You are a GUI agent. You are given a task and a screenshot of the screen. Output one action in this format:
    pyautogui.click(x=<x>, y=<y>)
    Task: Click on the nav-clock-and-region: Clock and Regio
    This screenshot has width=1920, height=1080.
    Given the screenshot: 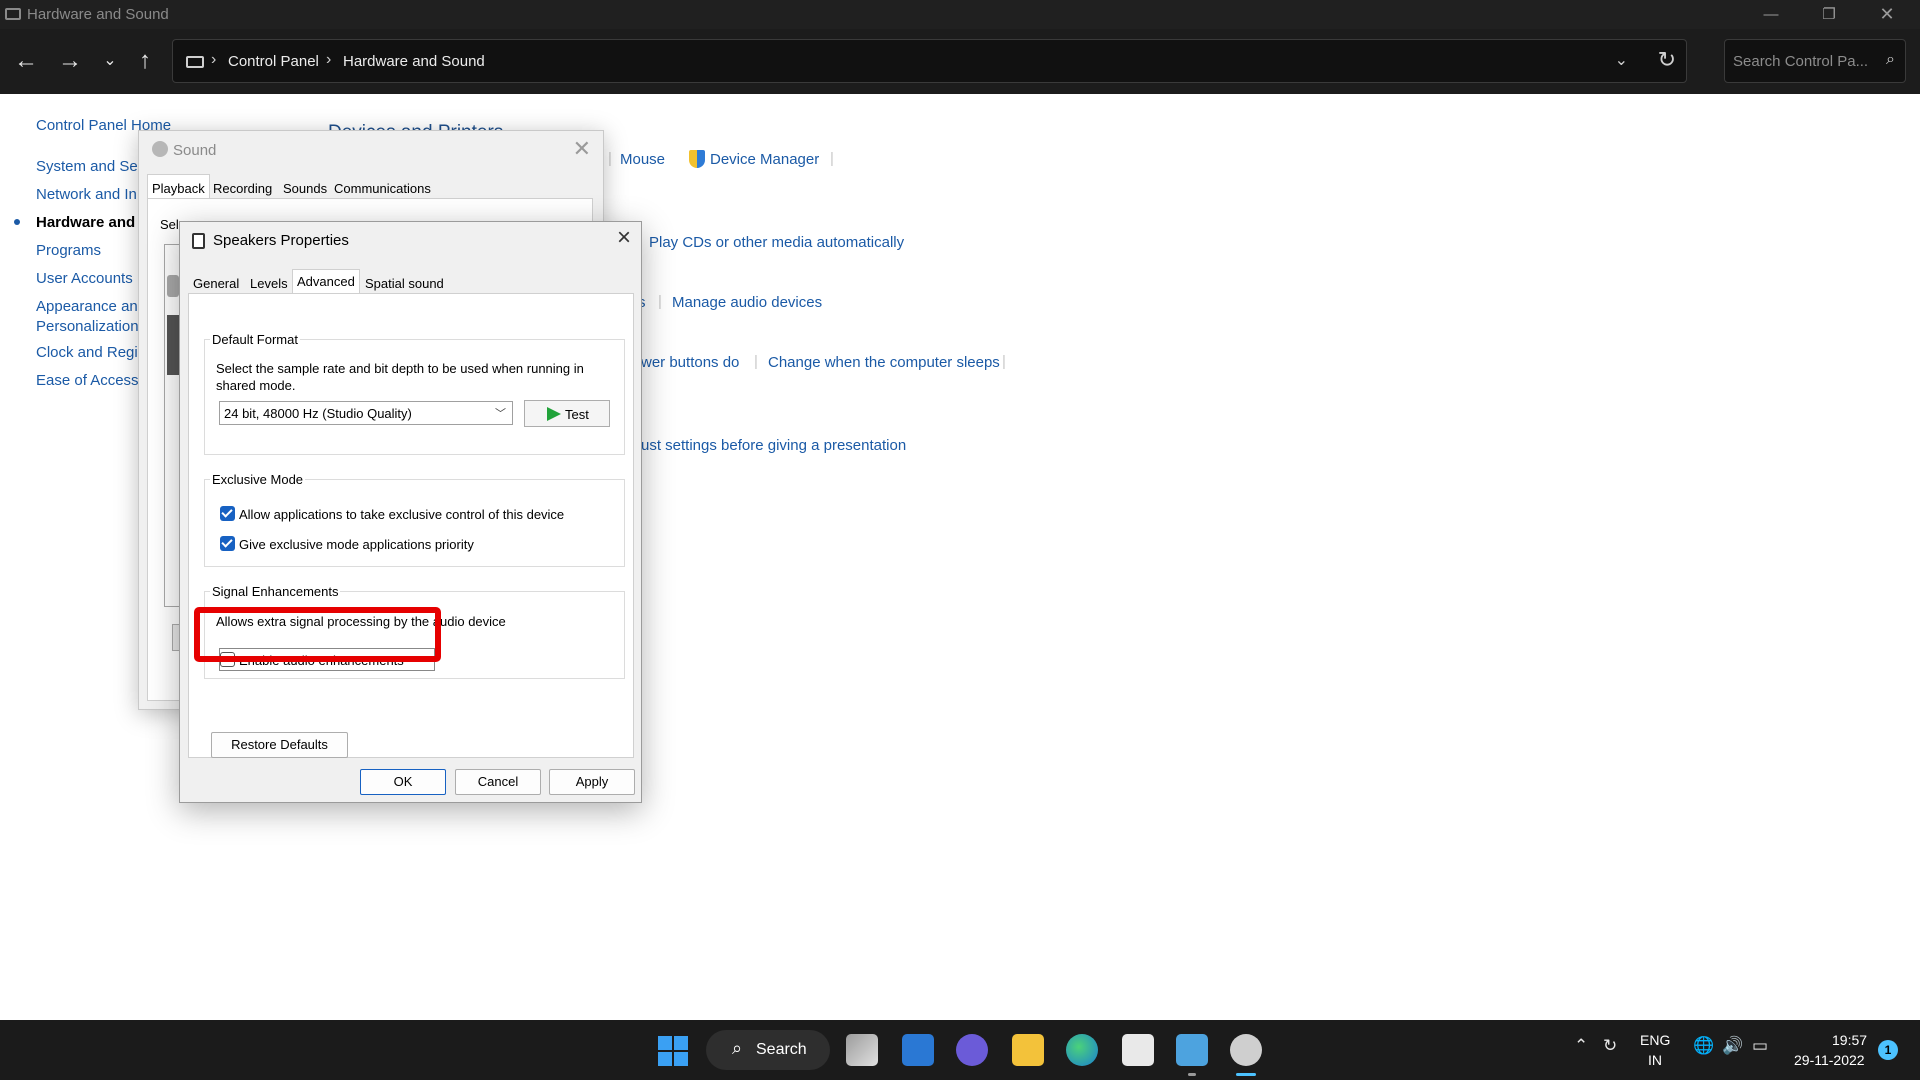 What is the action you would take?
    pyautogui.click(x=91, y=352)
    